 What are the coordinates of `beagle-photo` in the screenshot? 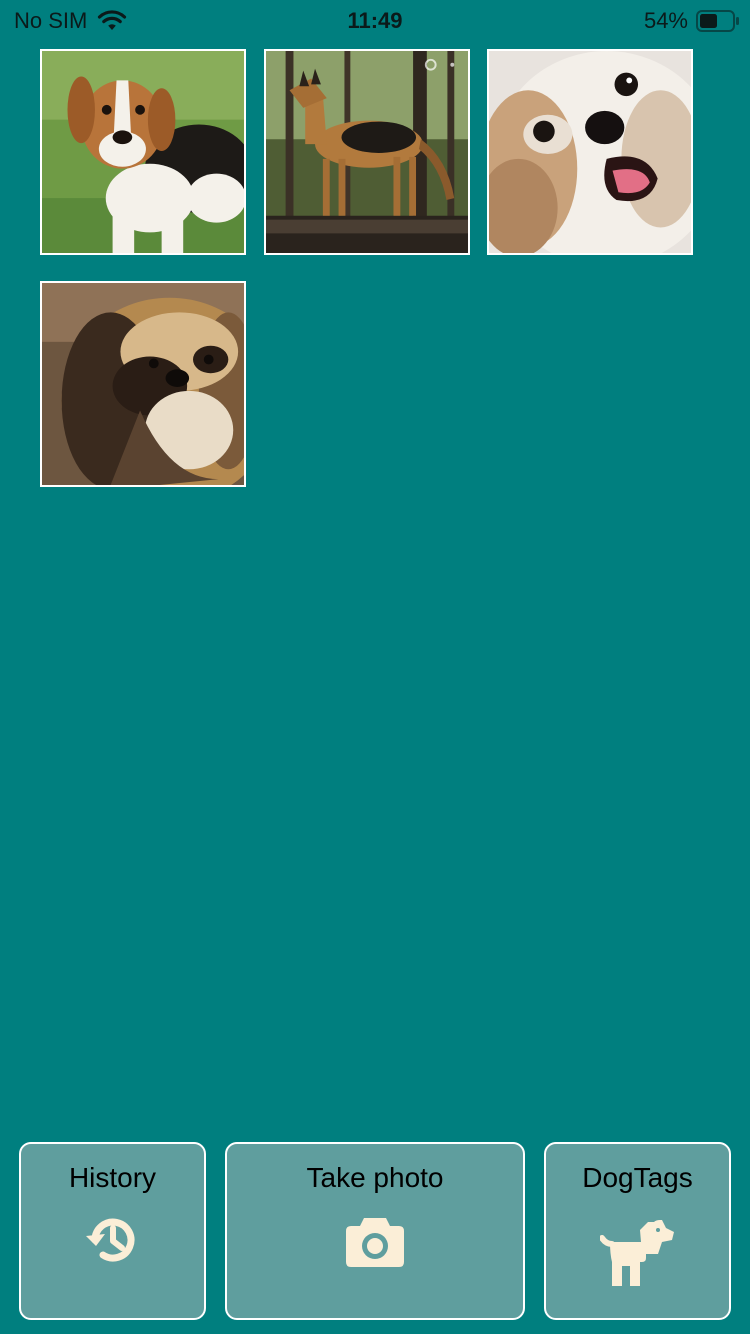 It's located at (143, 152).